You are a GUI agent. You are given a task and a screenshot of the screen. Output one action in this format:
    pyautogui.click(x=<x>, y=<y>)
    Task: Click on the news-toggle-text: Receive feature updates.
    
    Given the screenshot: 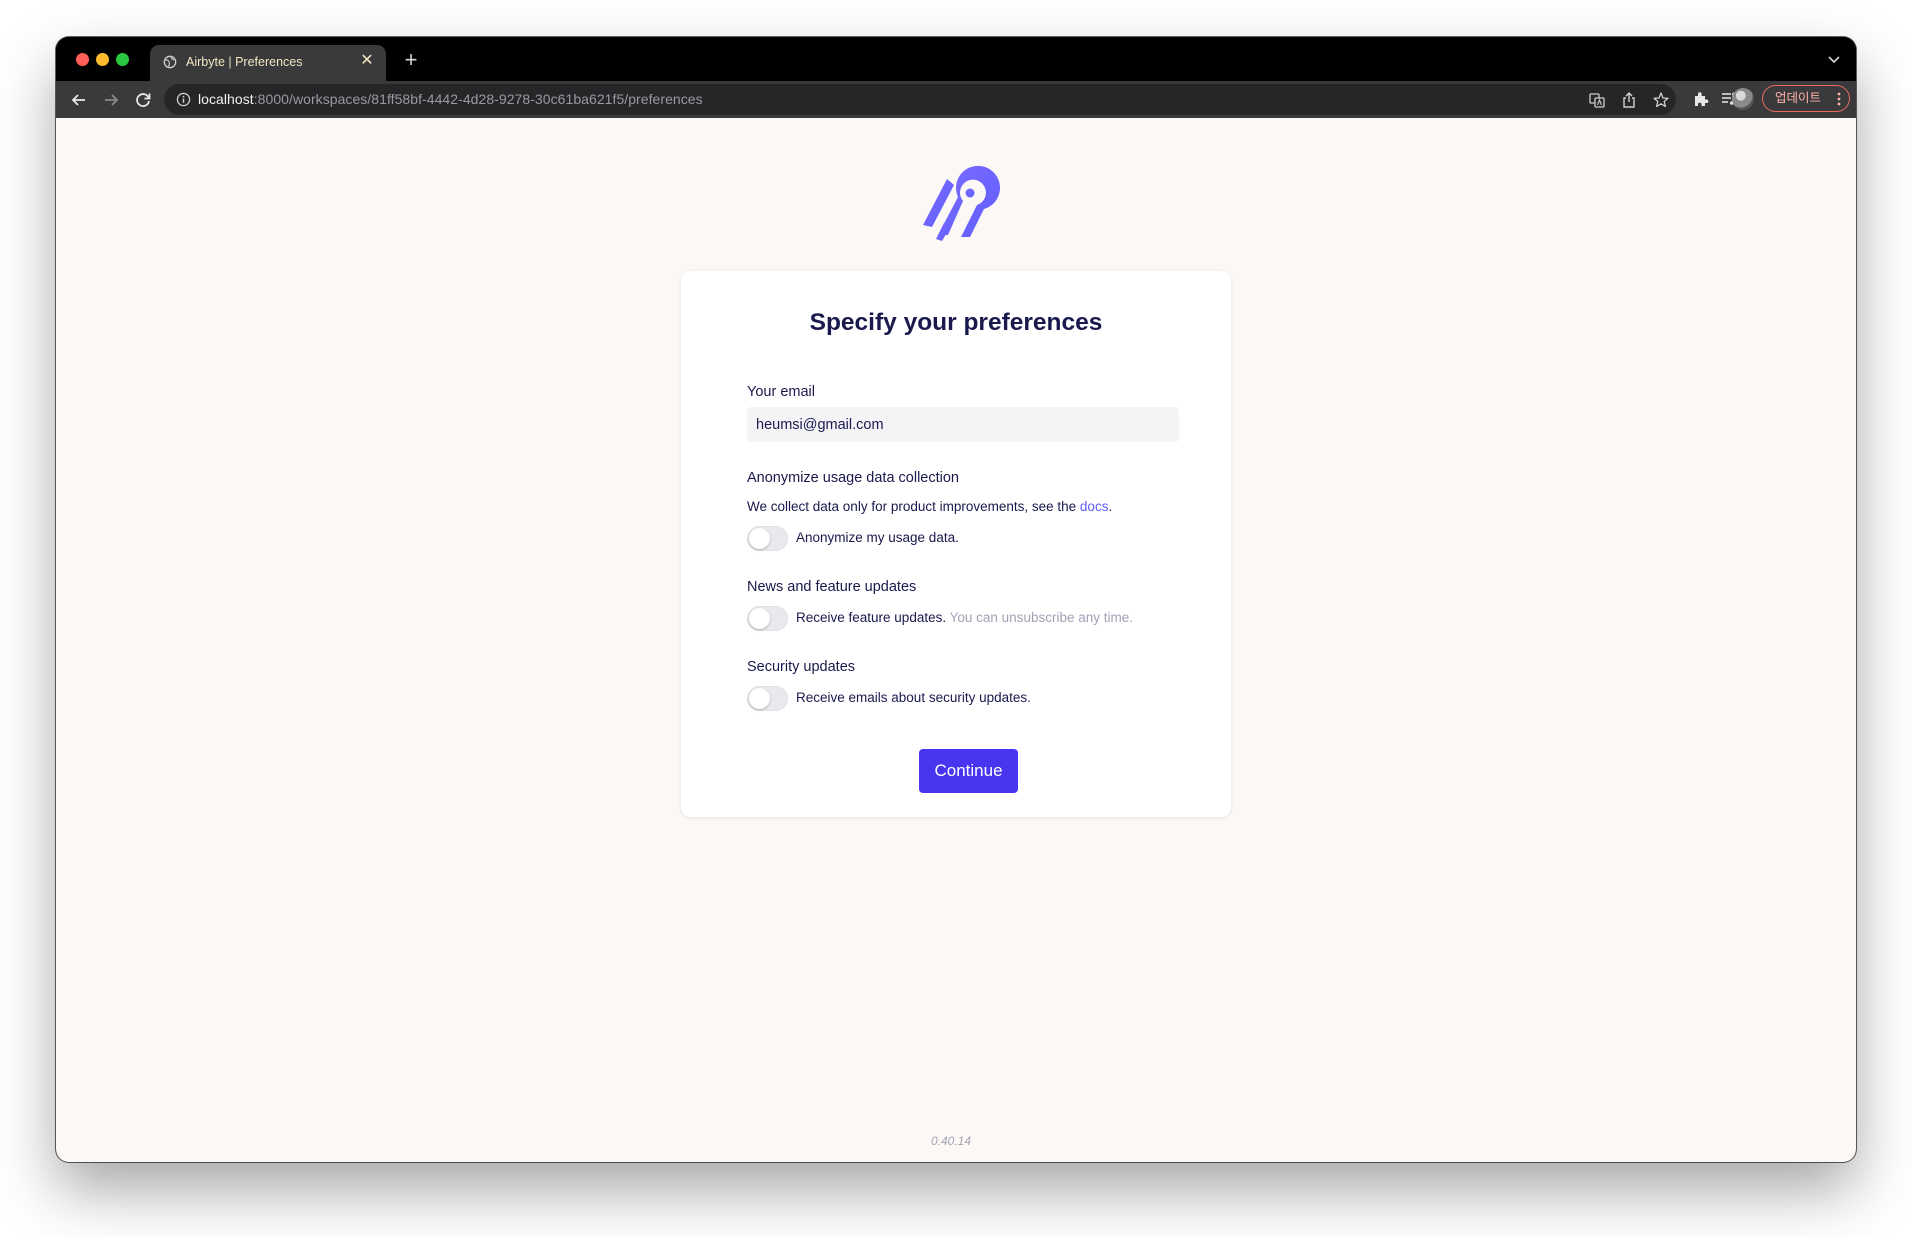 What is the action you would take?
    pyautogui.click(x=871, y=617)
    